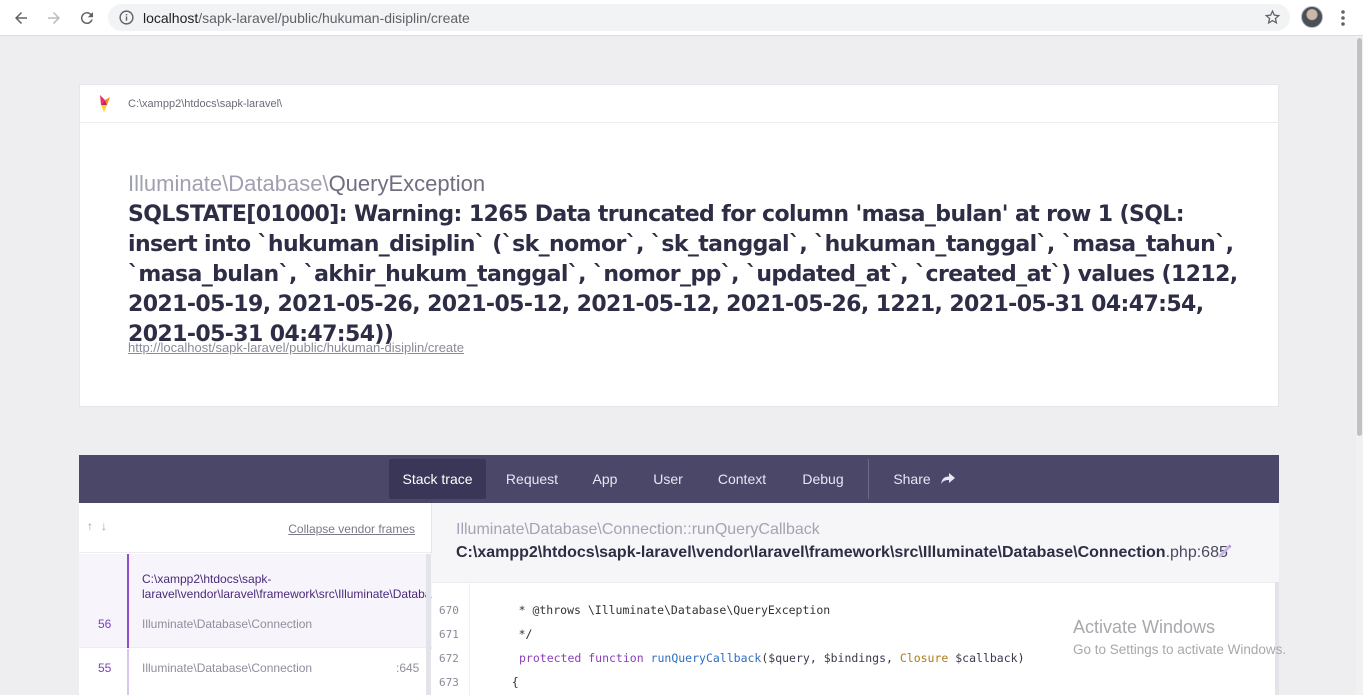  What do you see at coordinates (1225, 551) in the screenshot?
I see `edit-pencil-icon` at bounding box center [1225, 551].